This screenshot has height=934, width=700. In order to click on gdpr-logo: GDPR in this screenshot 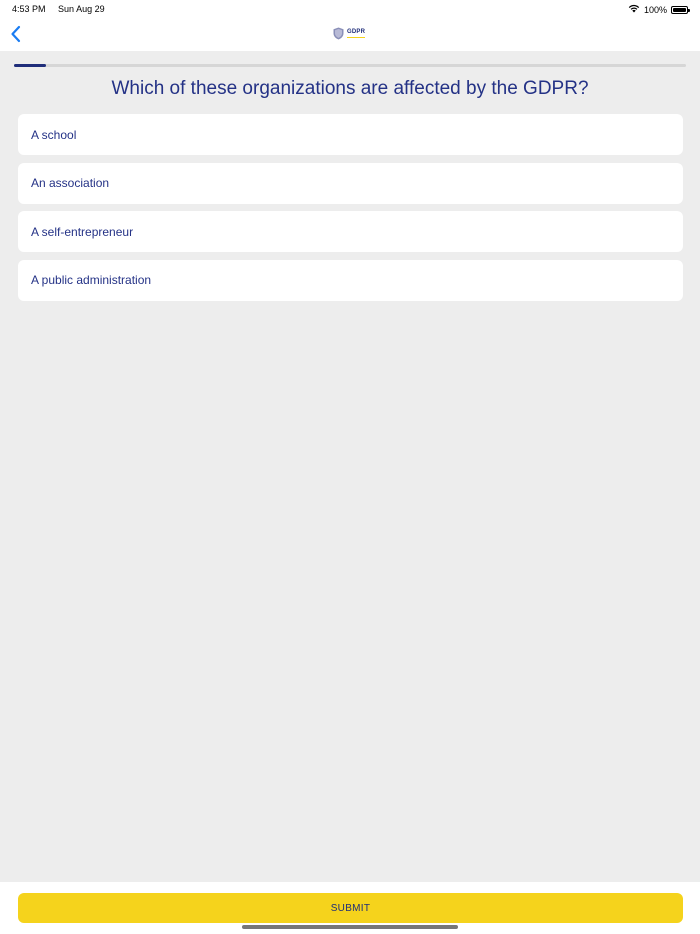, I will do `click(349, 33)`.